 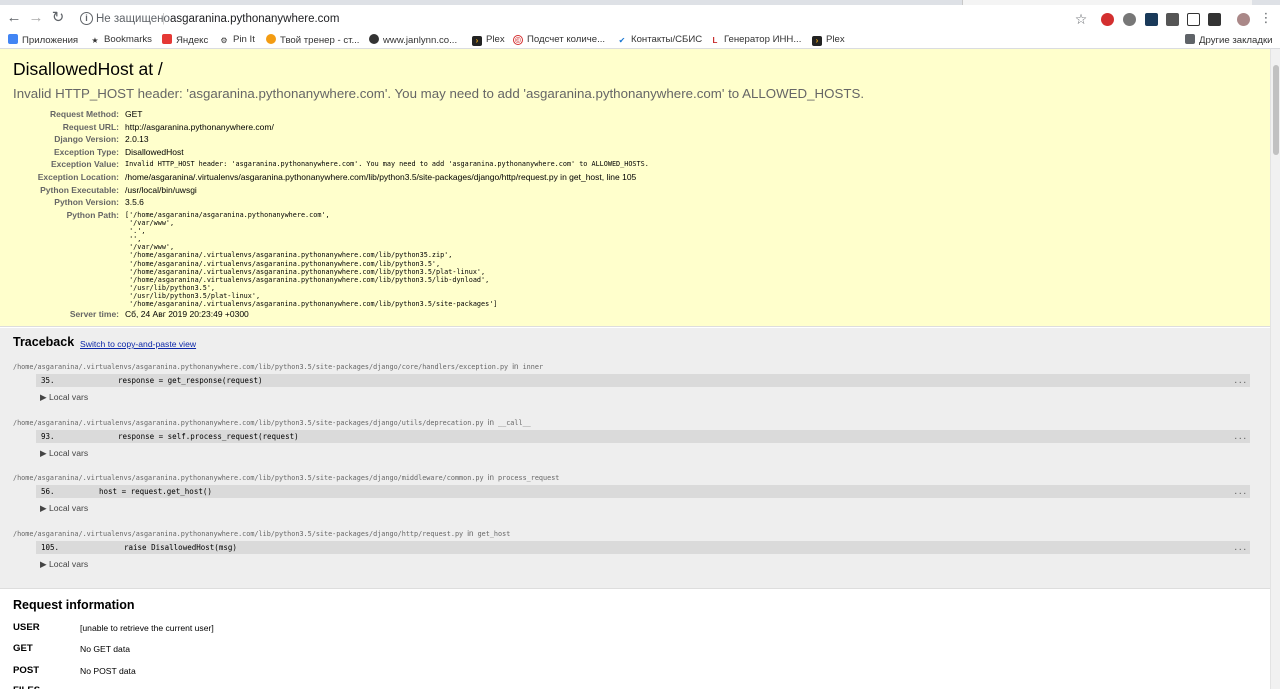 What do you see at coordinates (95, 40) in the screenshot?
I see `star-icon: ★` at bounding box center [95, 40].